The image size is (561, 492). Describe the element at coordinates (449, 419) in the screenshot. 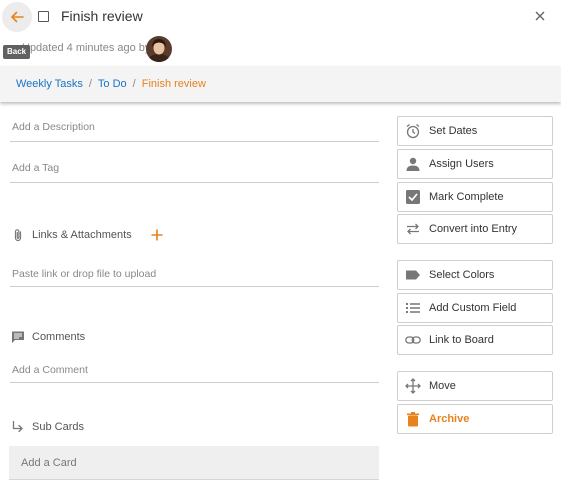

I see `archive-label: Archive` at that location.